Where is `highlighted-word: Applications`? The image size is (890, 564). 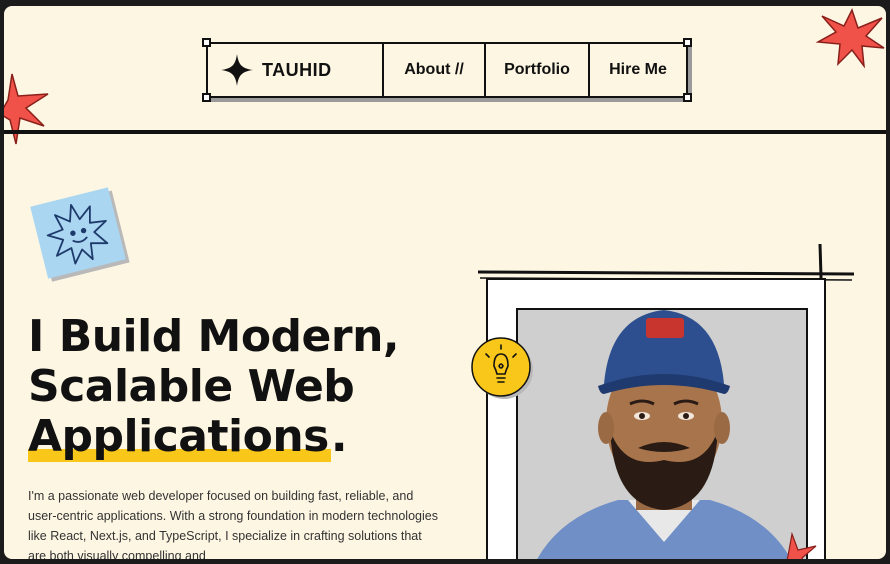 highlighted-word: Applications is located at coordinates (179, 436).